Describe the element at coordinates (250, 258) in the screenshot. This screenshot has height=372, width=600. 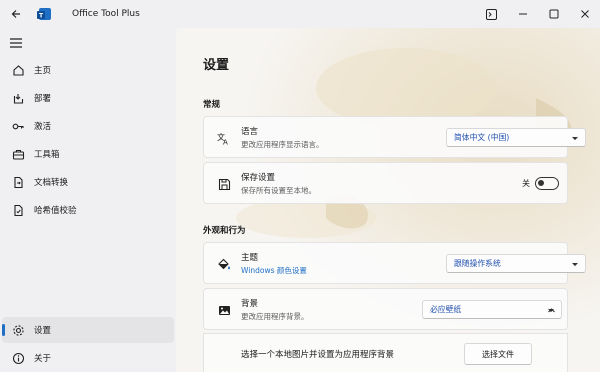
I see `theme-title: 主题` at that location.